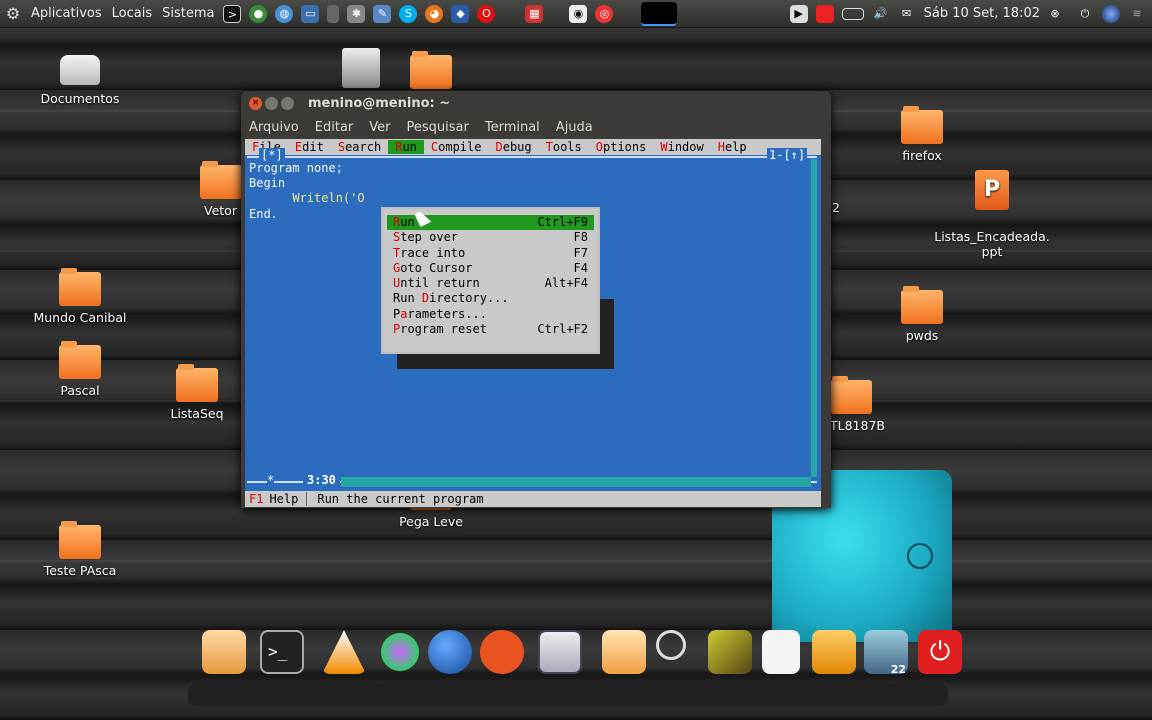  Describe the element at coordinates (564, 147) in the screenshot. I see `ide-menu-tools: Tools` at that location.